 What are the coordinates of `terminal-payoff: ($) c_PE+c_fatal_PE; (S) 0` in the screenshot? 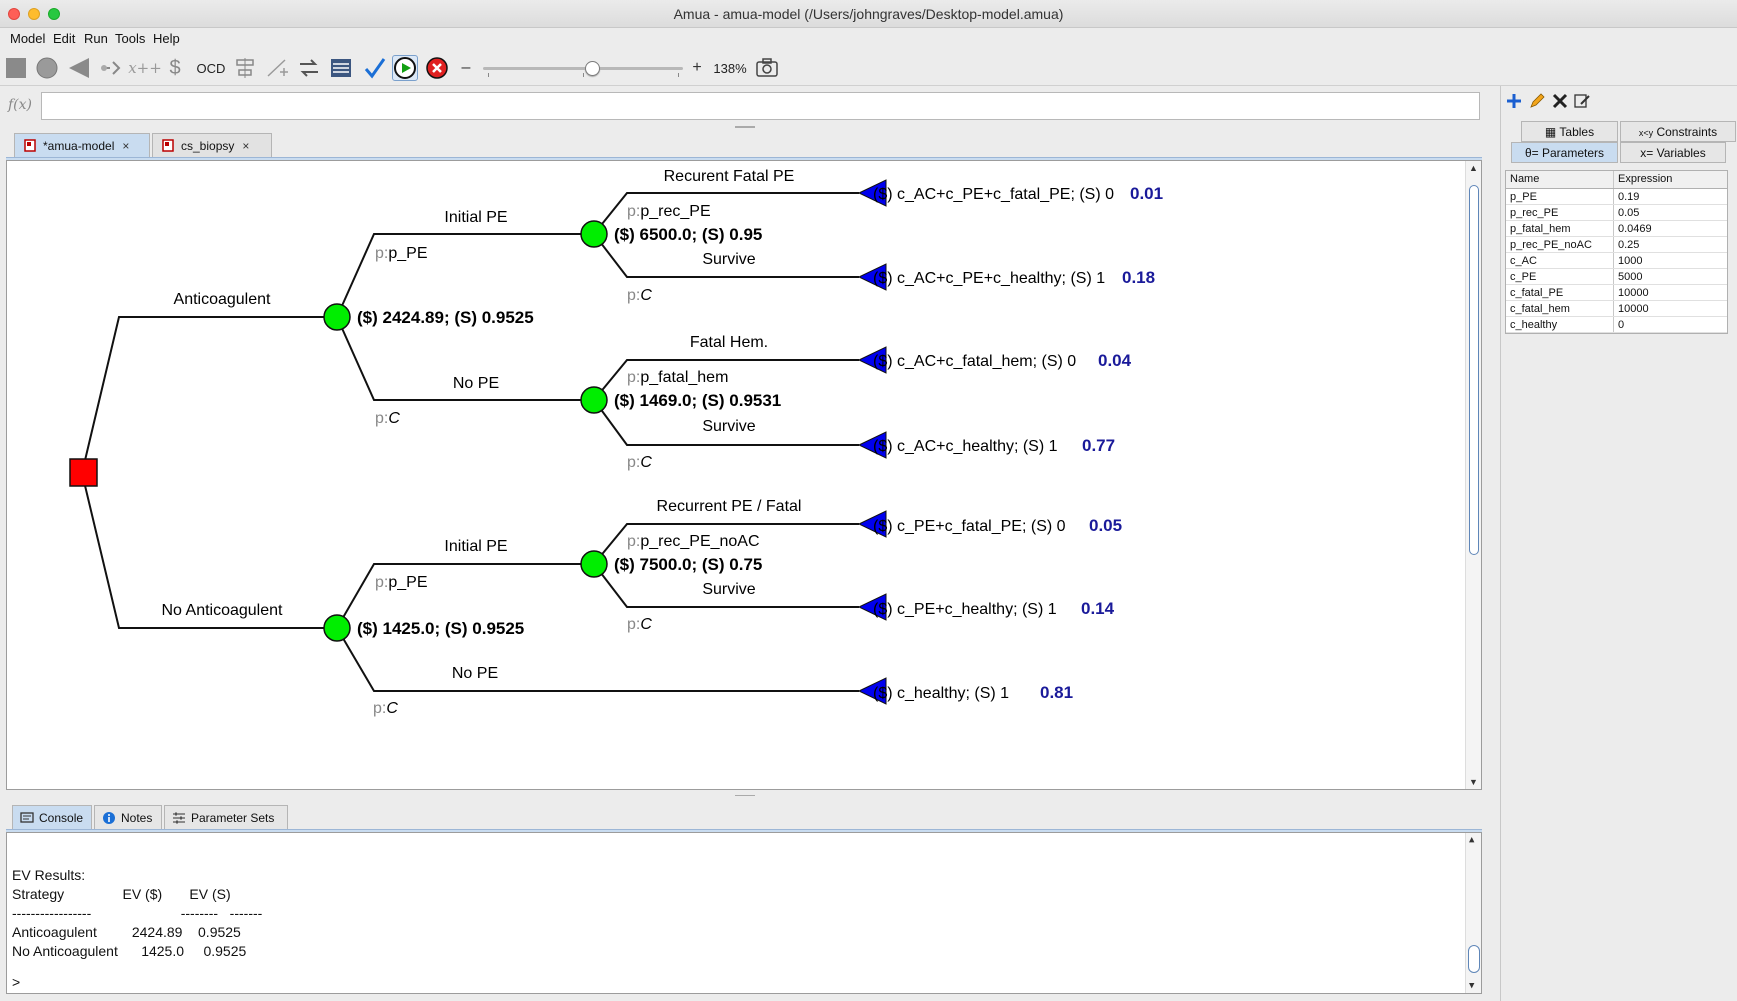 It's located at (969, 526).